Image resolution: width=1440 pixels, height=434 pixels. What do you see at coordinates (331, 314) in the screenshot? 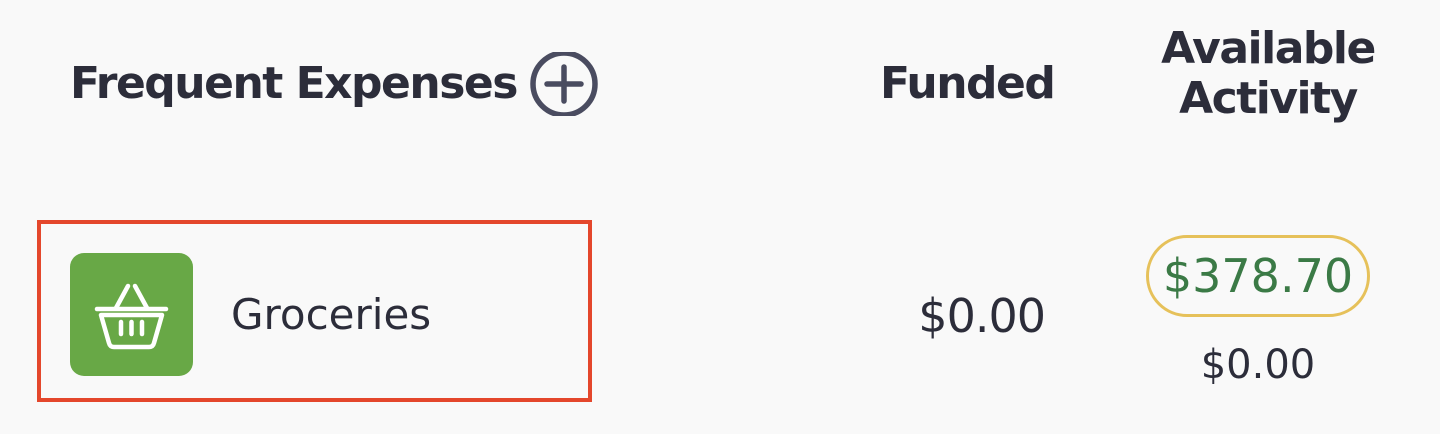
I see `category-name: Groceries` at bounding box center [331, 314].